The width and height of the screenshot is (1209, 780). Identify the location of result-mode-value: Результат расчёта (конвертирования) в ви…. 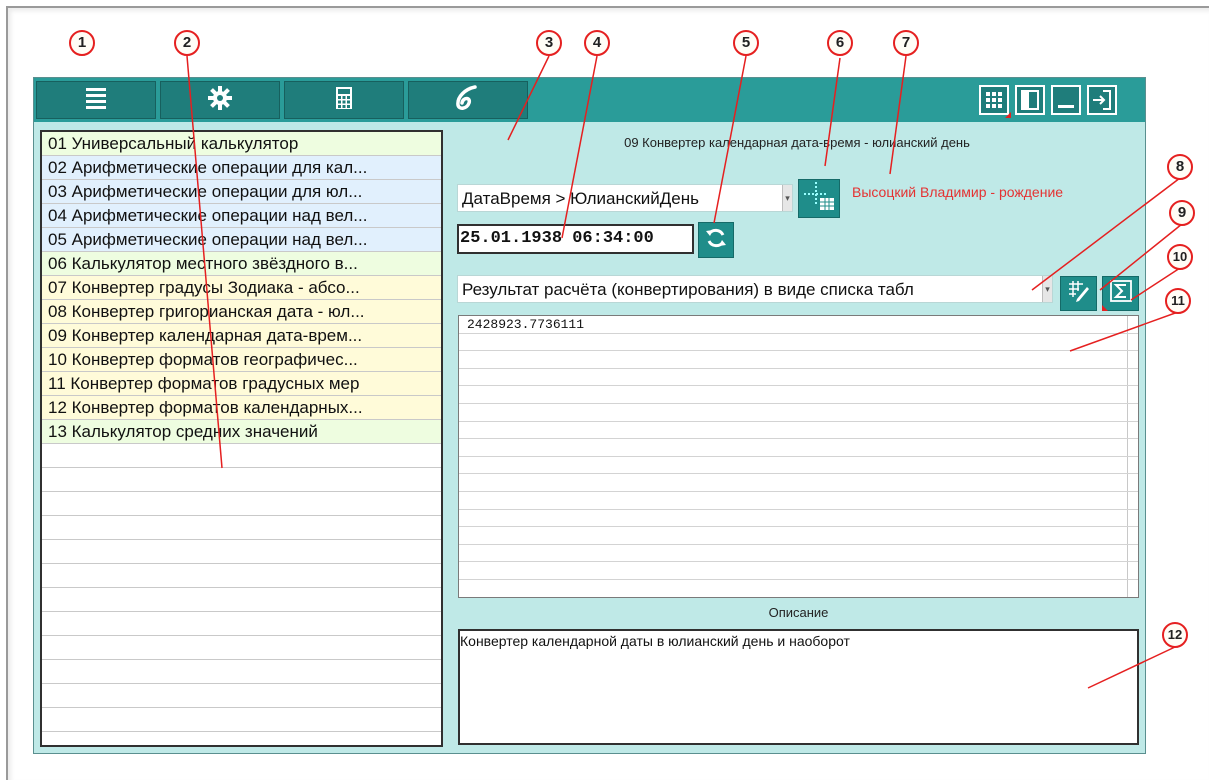
(688, 289).